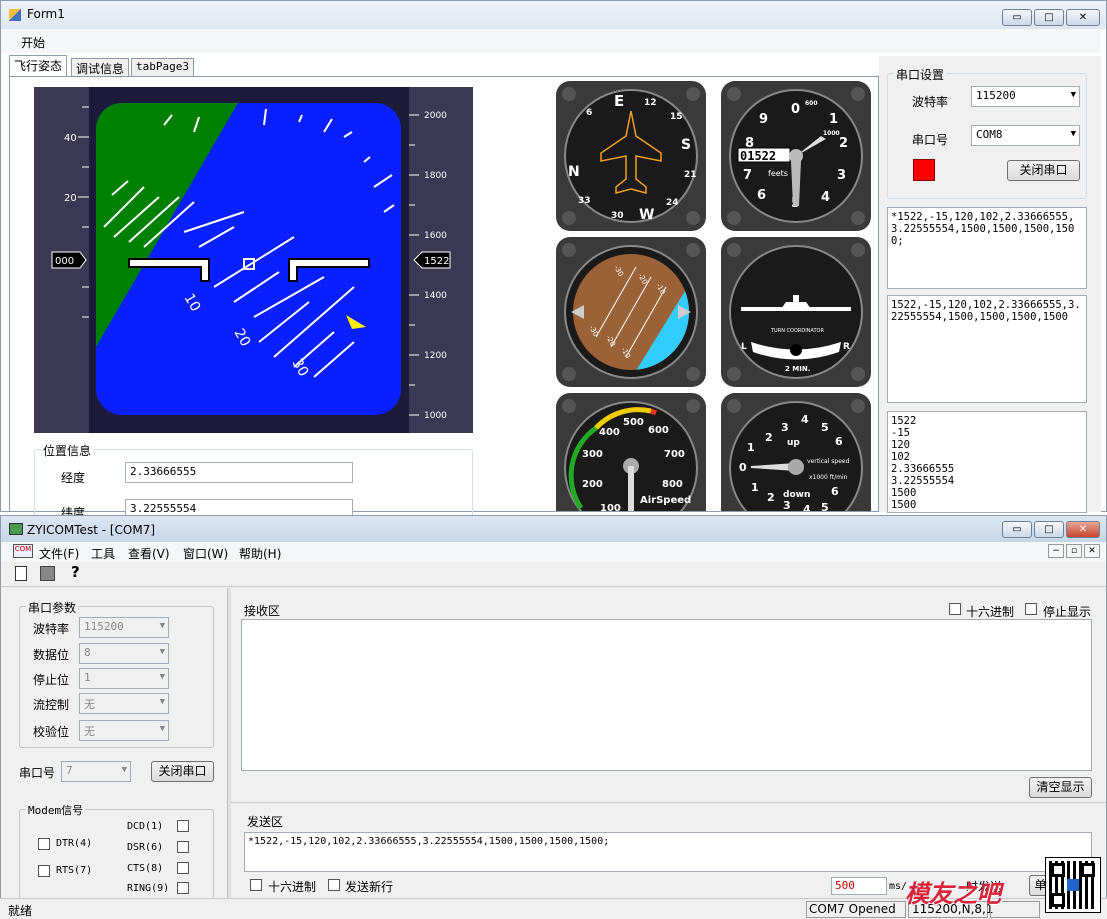 The width and height of the screenshot is (1107, 919). Describe the element at coordinates (758, 156) in the screenshot. I see `altimeter-digits: 01522` at that location.